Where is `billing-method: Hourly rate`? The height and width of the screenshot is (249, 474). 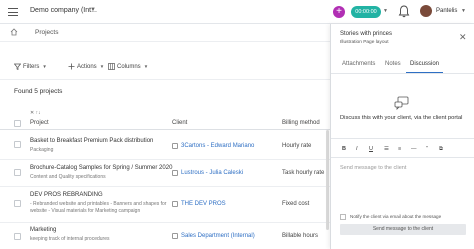
billing-method: Hourly rate is located at coordinates (297, 146).